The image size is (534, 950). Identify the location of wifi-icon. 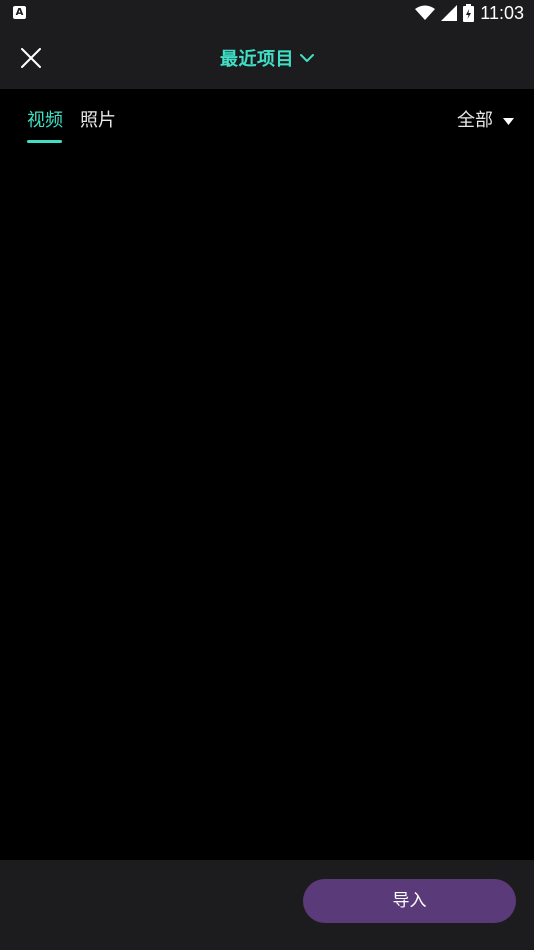
(425, 12).